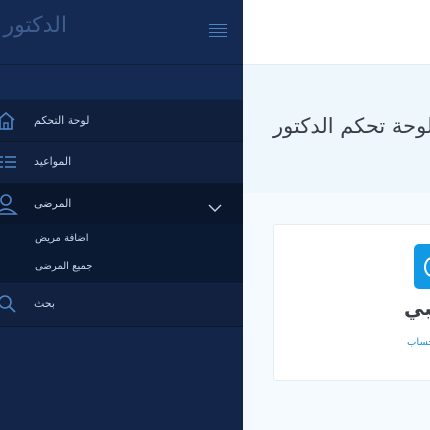 Image resolution: width=430 pixels, height=430 pixels. Describe the element at coordinates (218, 31) in the screenshot. I see `menu-toggle-icon` at that location.